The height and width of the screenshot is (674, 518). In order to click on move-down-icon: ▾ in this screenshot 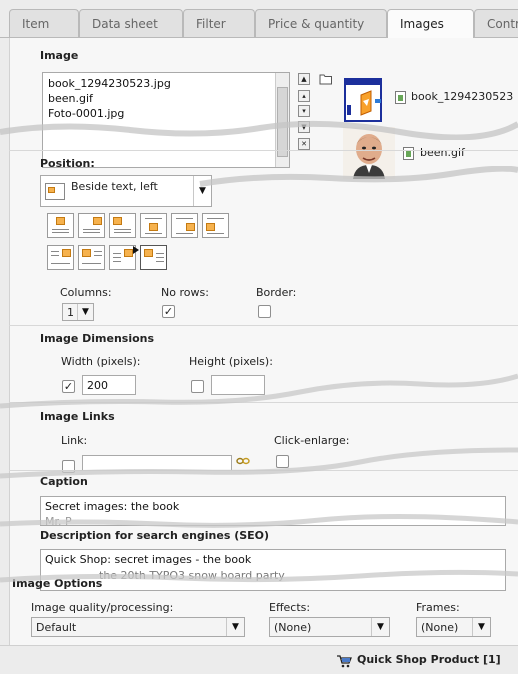, I will do `click(304, 111)`.